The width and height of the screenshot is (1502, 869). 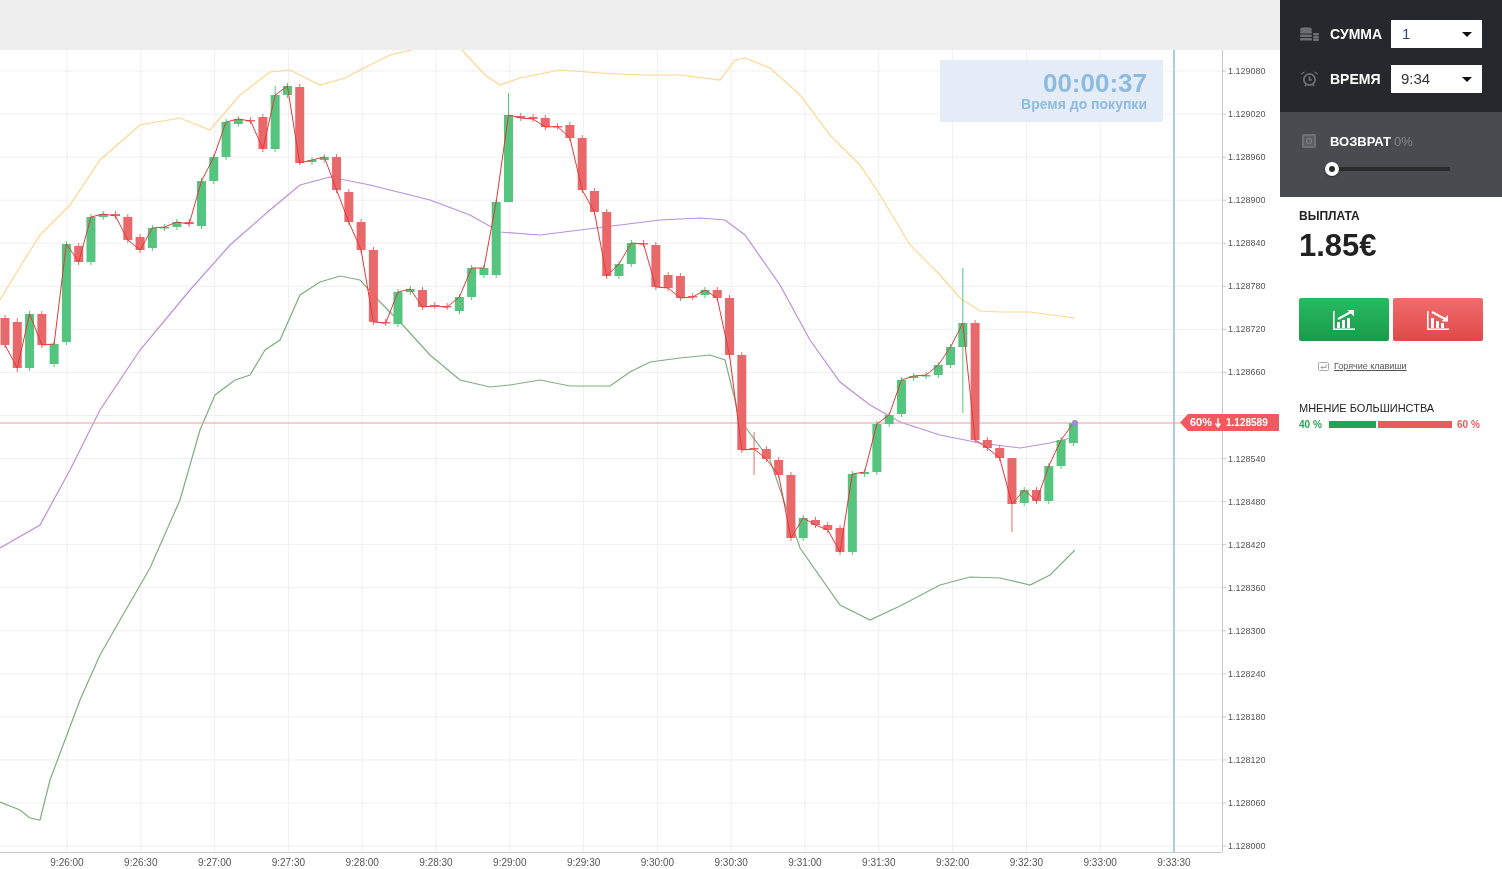 I want to click on time-select: 9:34, so click(x=1436, y=79).